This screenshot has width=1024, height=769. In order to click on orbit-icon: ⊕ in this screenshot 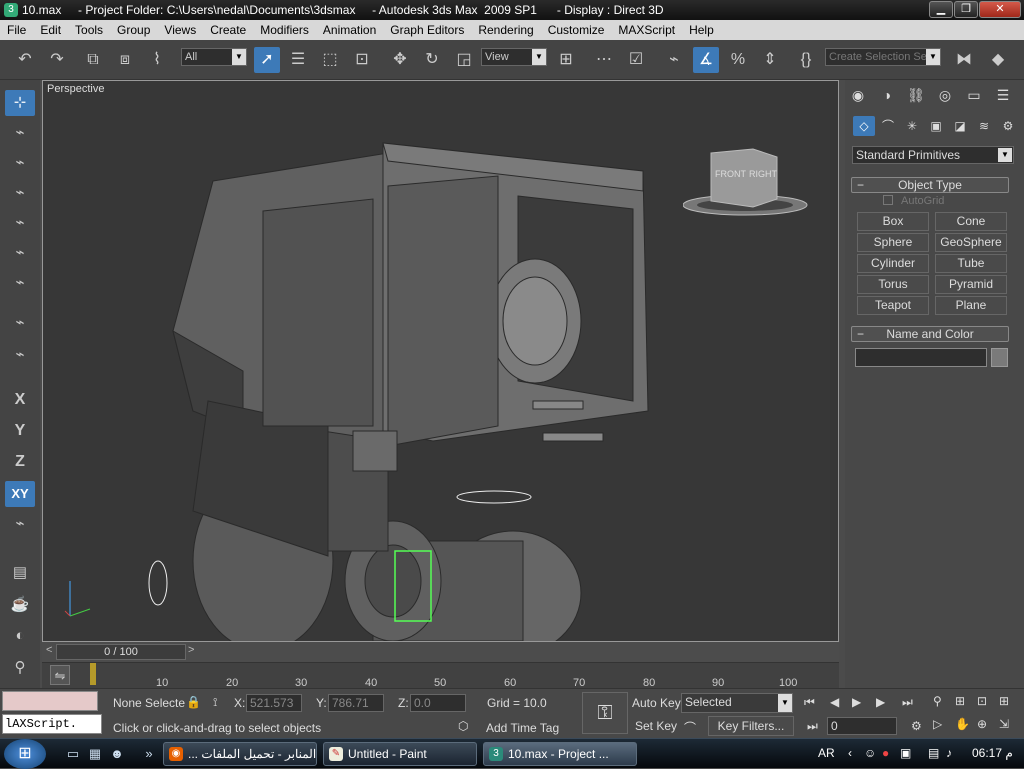, I will do `click(982, 724)`.